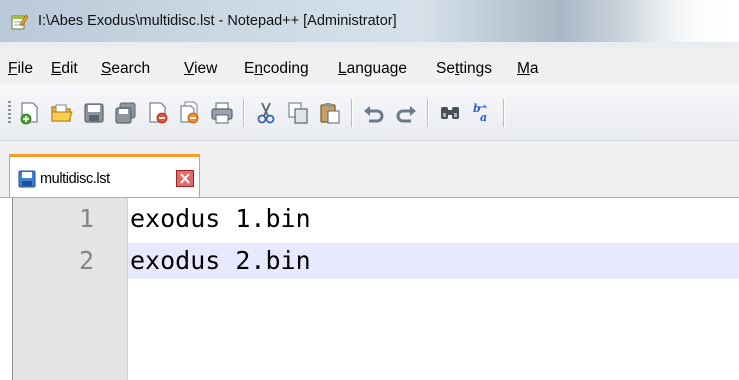 This screenshot has height=380, width=739. What do you see at coordinates (450, 113) in the screenshot?
I see `find-icon` at bounding box center [450, 113].